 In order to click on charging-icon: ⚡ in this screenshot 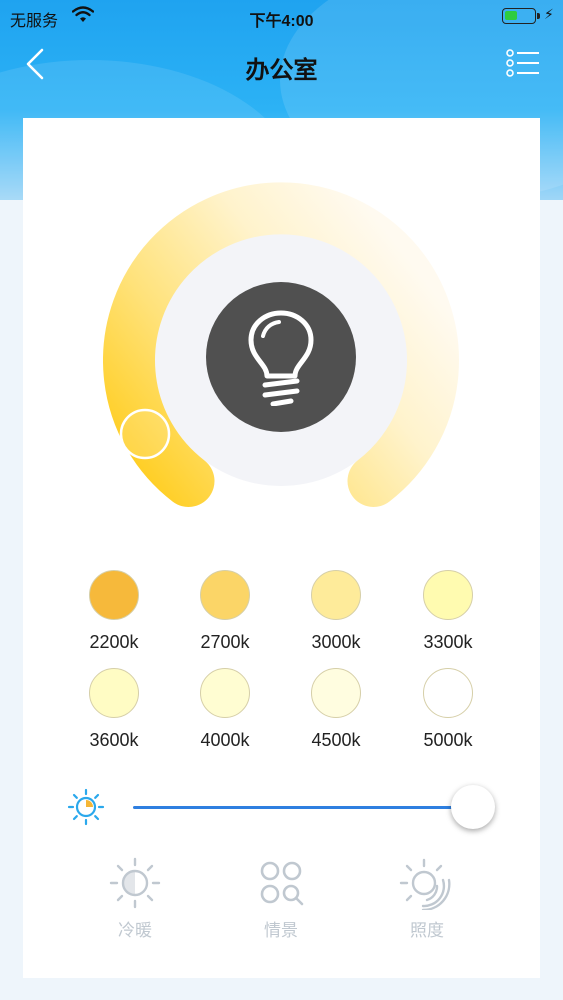, I will do `click(549, 14)`.